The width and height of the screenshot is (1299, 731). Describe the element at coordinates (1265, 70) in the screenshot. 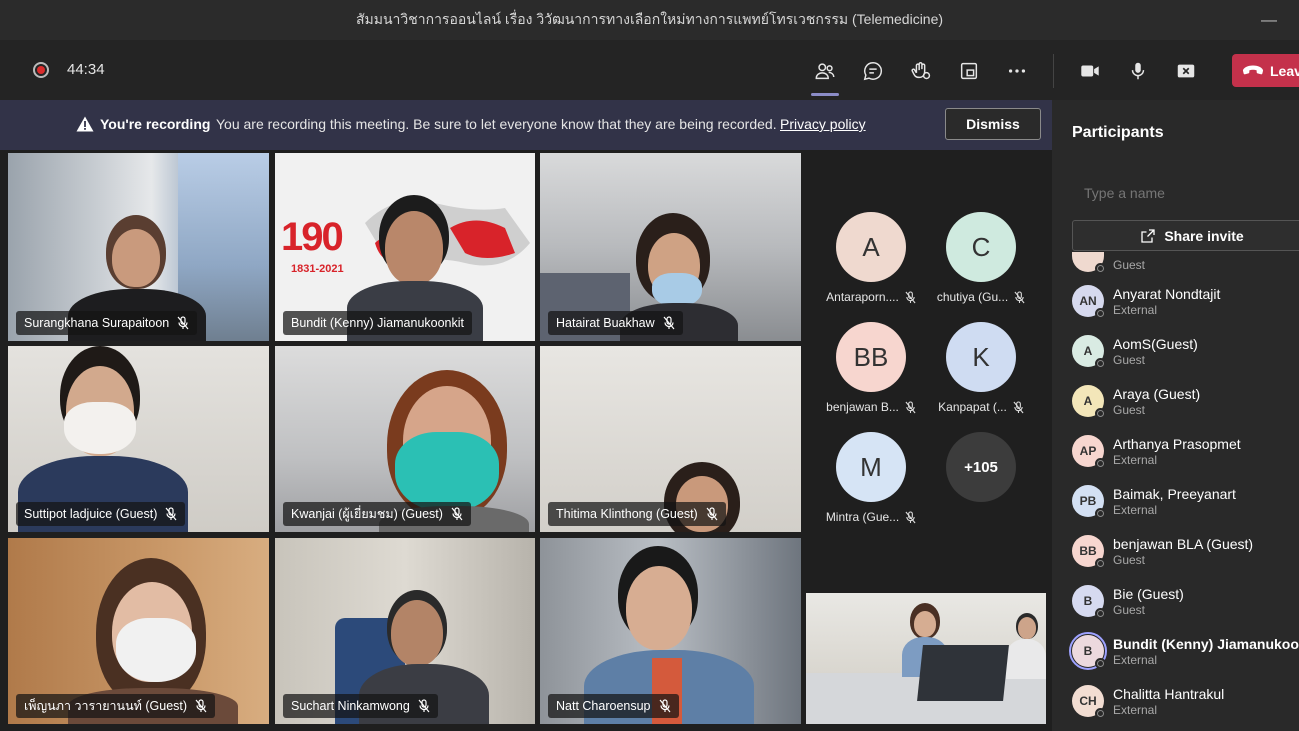

I see `leave-button: Leave` at that location.